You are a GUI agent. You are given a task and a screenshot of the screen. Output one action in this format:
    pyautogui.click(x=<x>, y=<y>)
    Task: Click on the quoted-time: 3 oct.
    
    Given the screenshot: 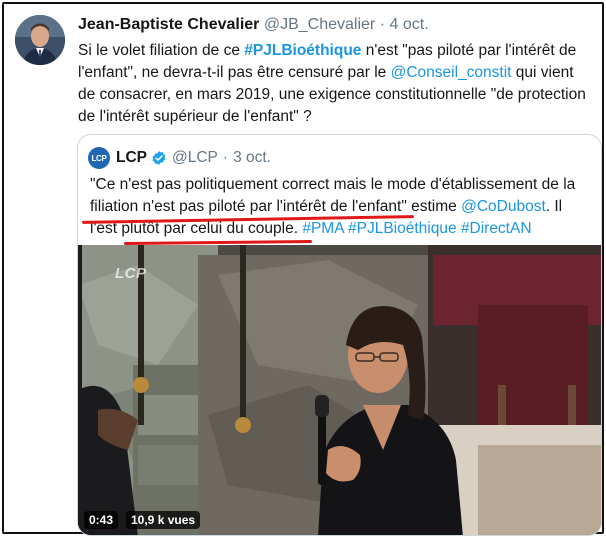 What is the action you would take?
    pyautogui.click(x=252, y=158)
    